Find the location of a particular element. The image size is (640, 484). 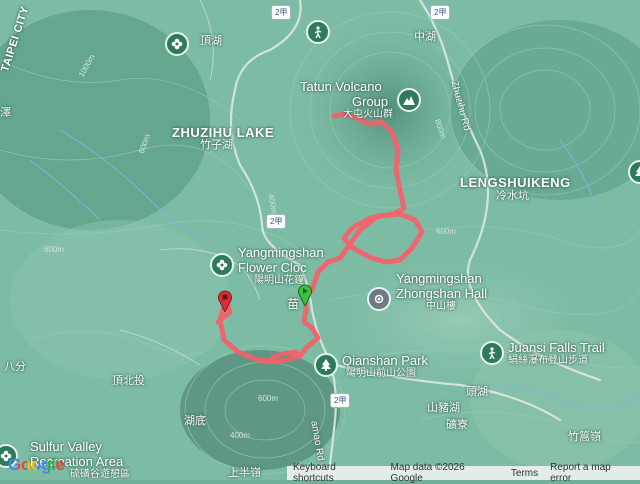

label-ze: 澤 is located at coordinates (5, 113).